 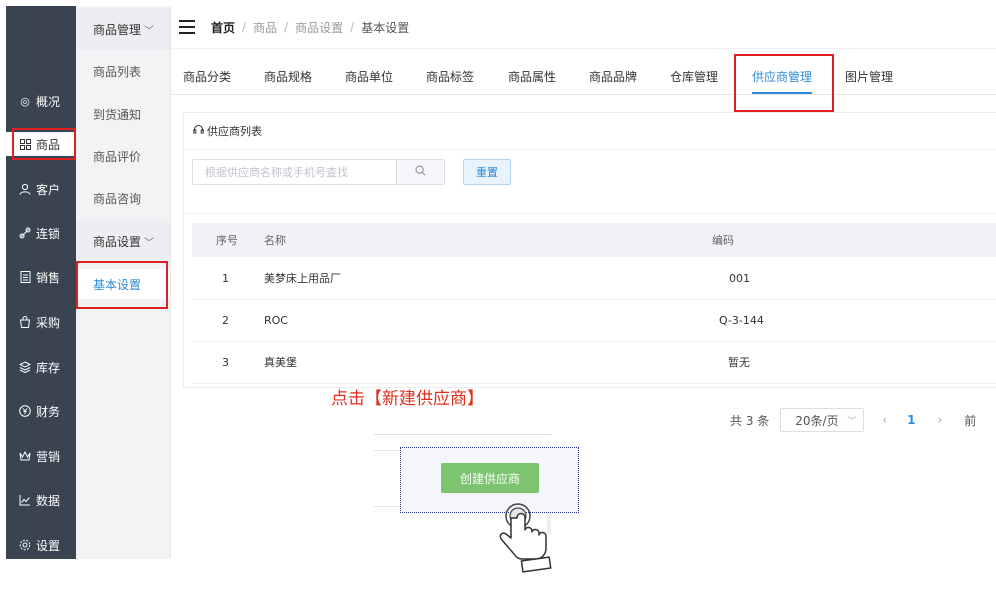 I want to click on subnav-group-label: 商品管理, so click(x=117, y=29).